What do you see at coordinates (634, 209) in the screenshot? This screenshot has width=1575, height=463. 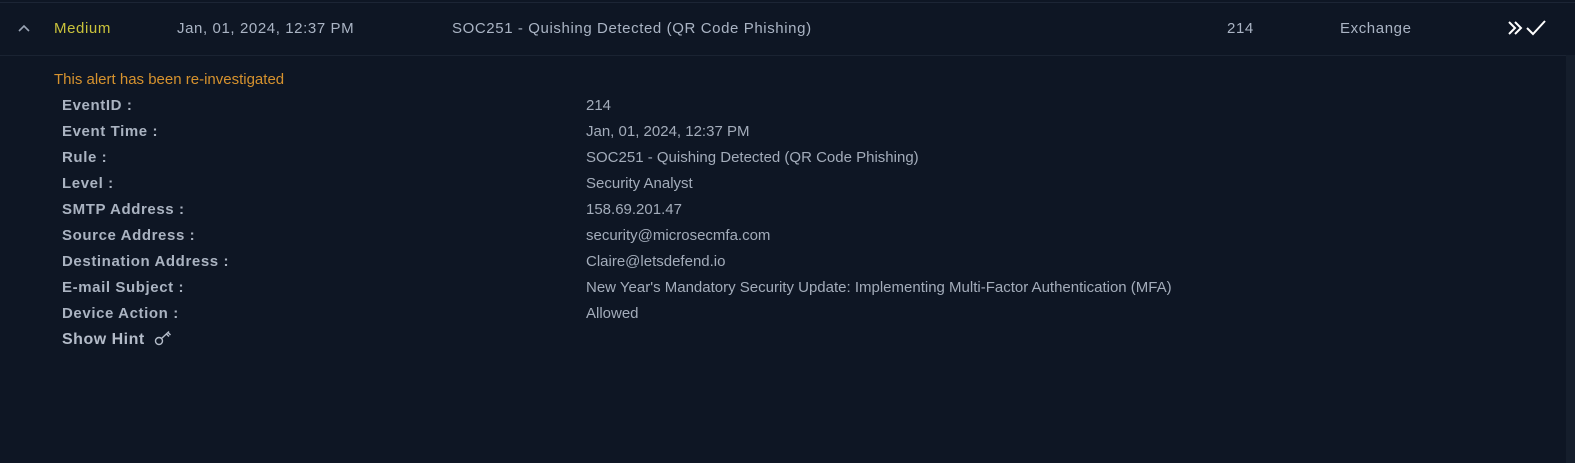 I see `detail-value: 158.69.201.47` at bounding box center [634, 209].